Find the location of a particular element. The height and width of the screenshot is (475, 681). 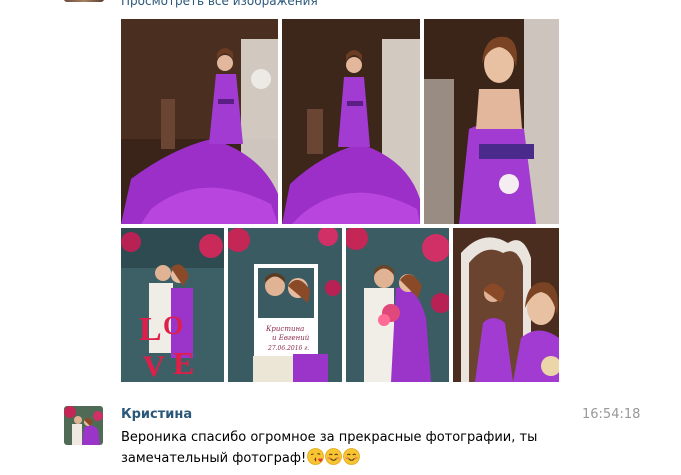

author-avatar is located at coordinates (83, 425).